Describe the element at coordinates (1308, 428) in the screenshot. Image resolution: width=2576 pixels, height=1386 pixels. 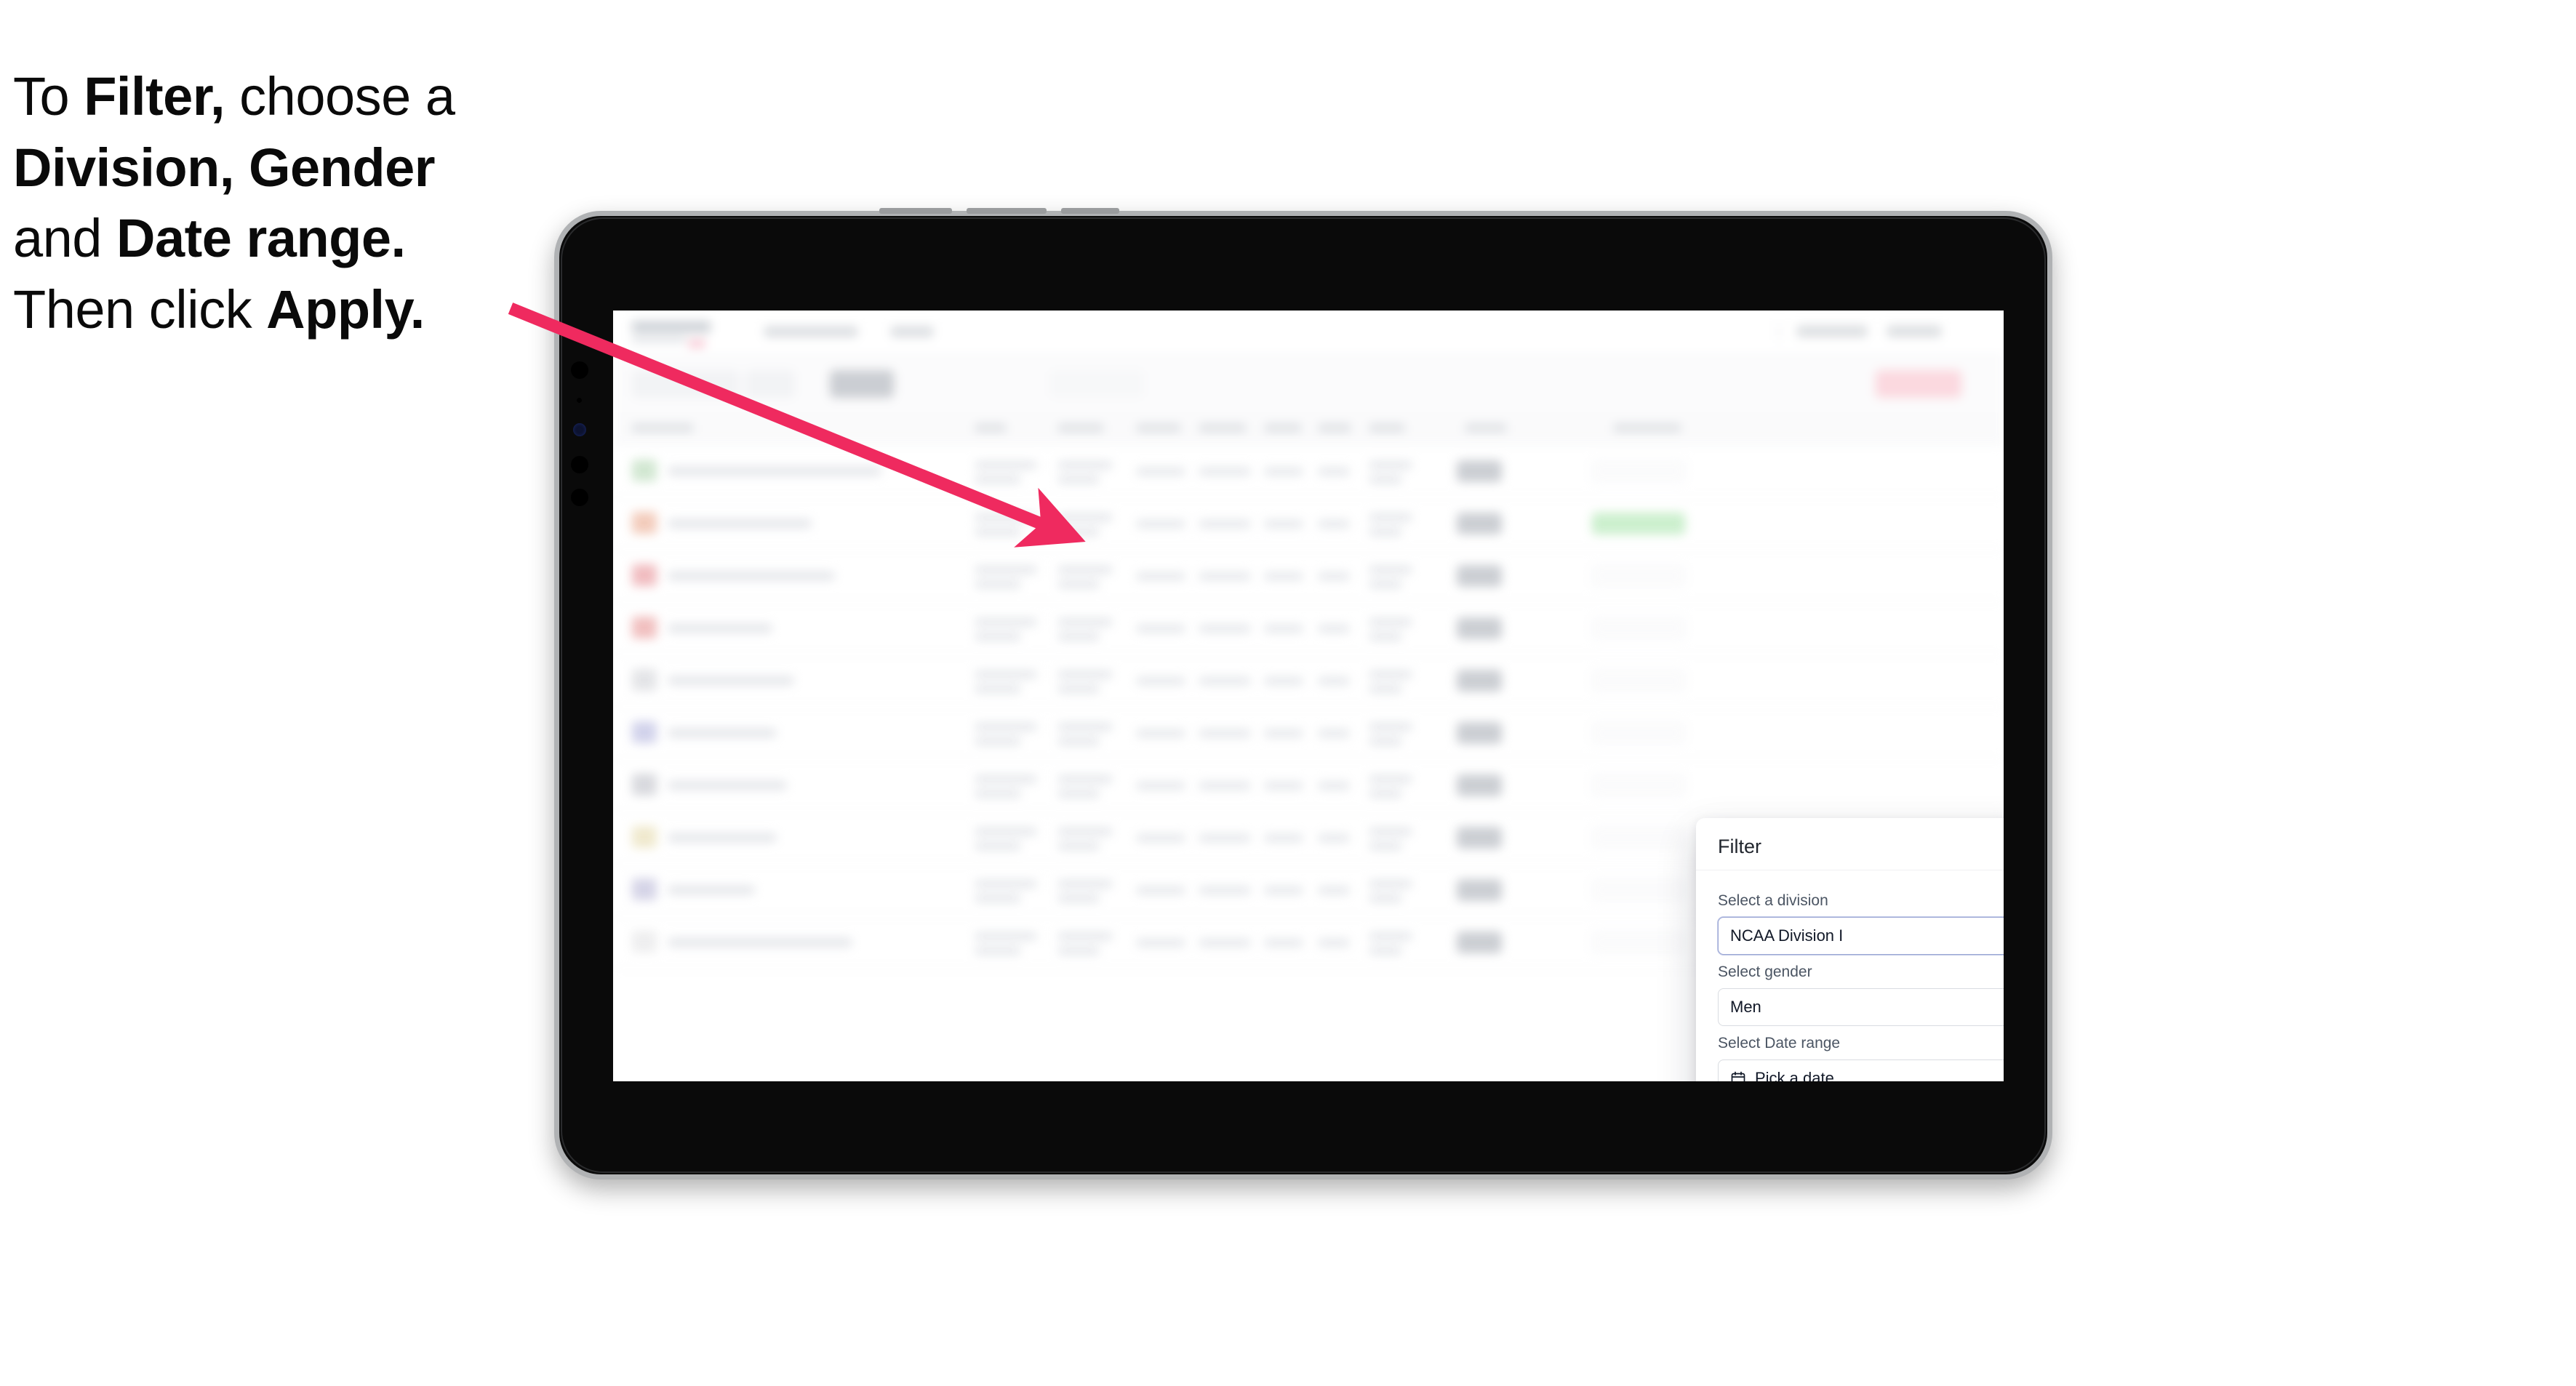
I see `table-header-row` at that location.